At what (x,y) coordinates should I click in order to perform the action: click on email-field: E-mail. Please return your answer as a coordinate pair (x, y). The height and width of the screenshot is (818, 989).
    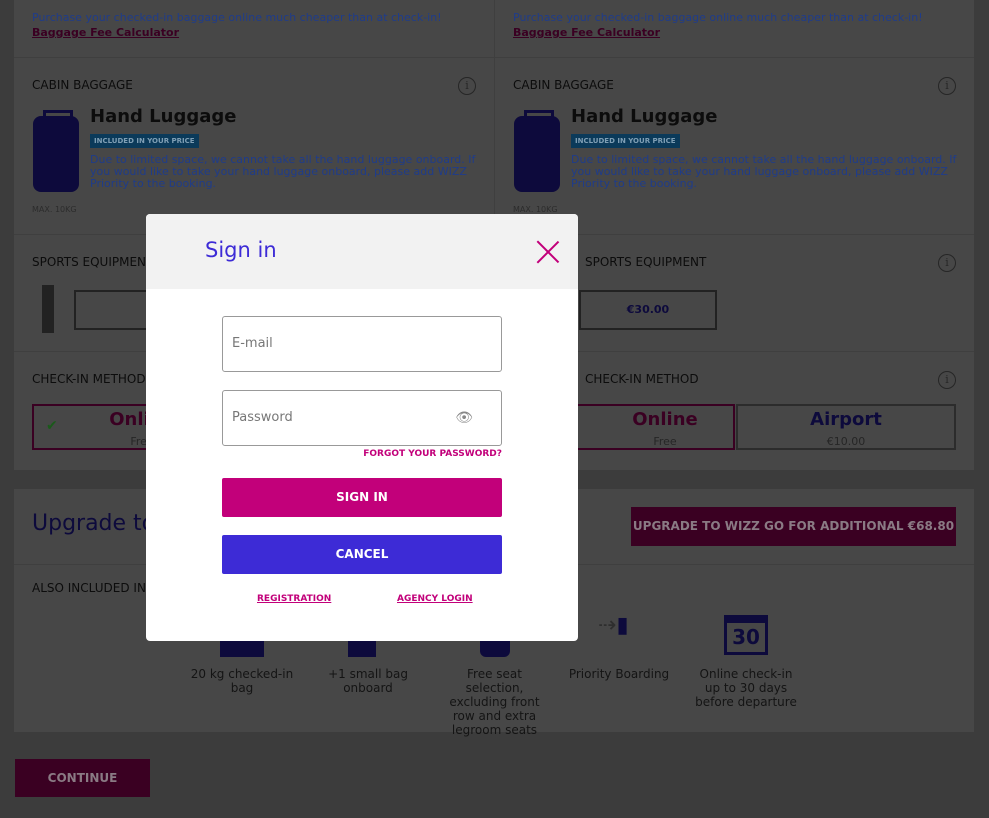
    Looking at the image, I should click on (362, 344).